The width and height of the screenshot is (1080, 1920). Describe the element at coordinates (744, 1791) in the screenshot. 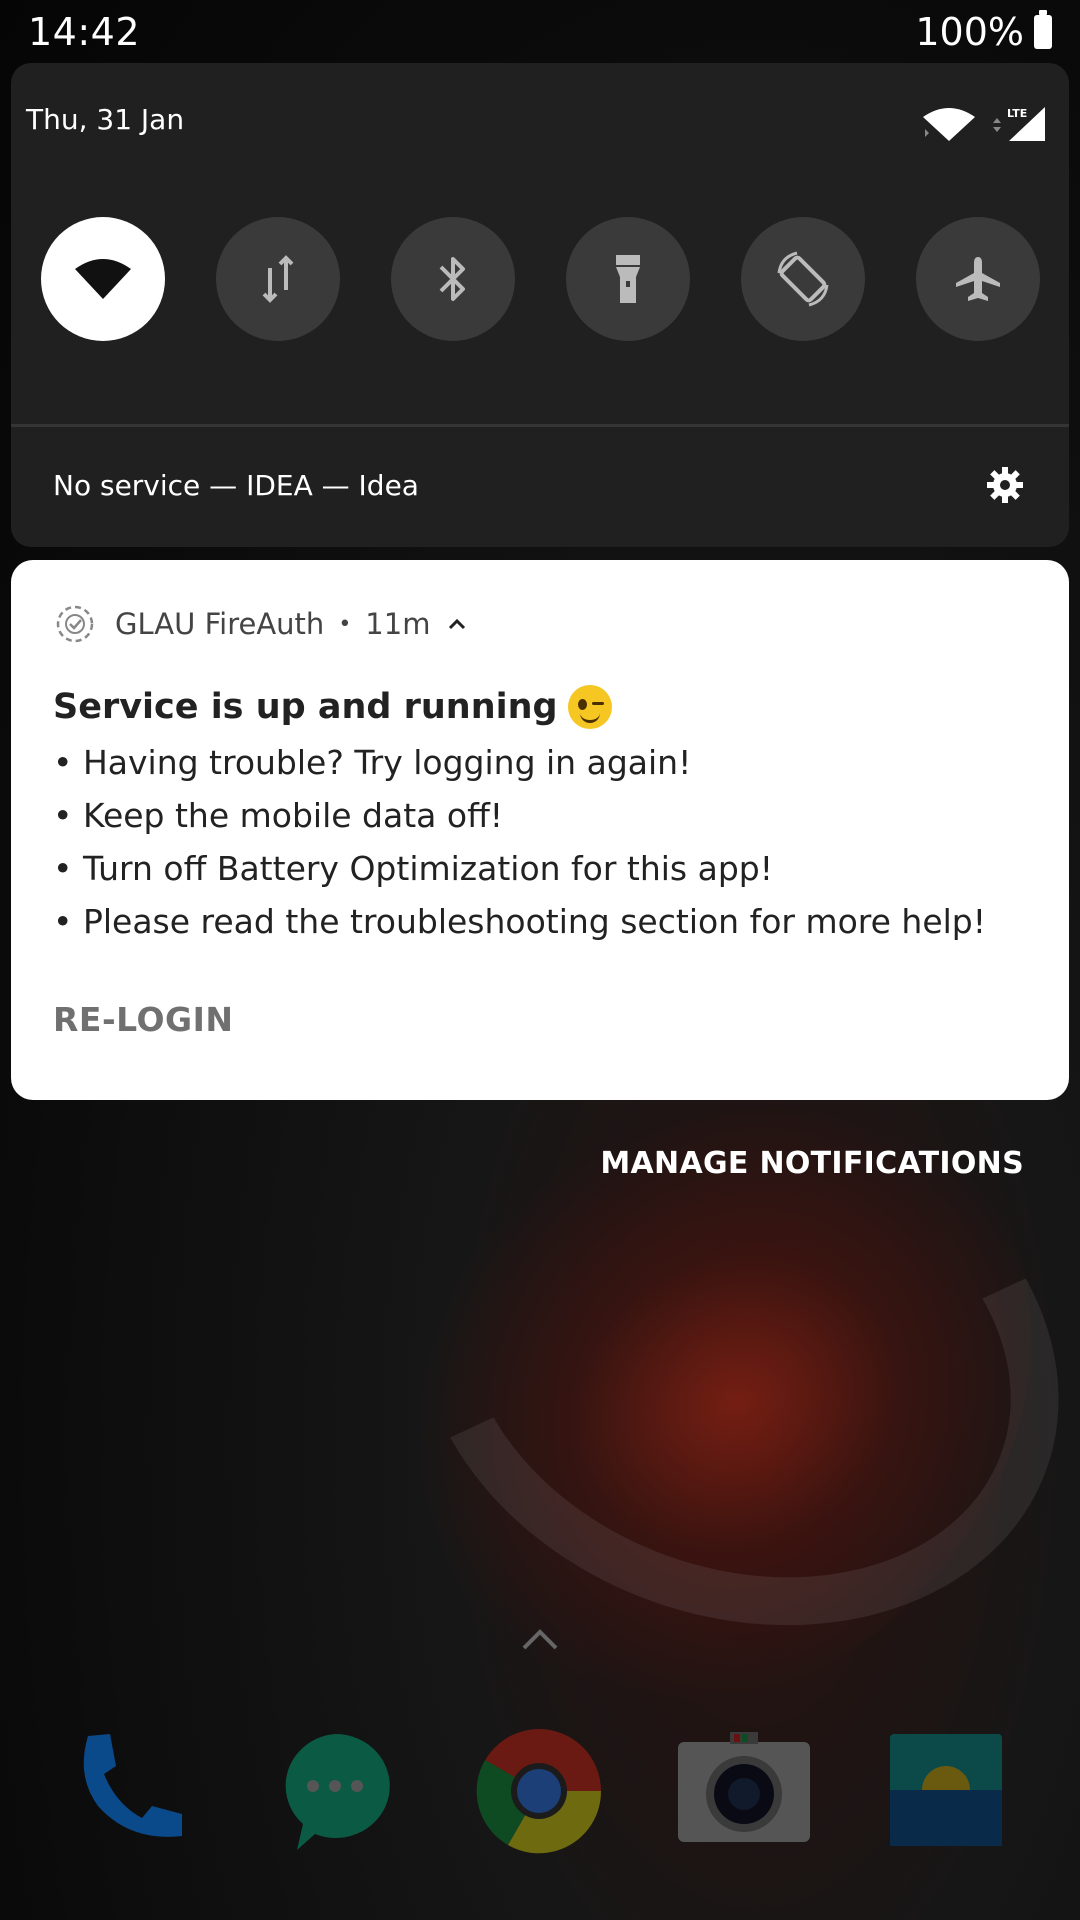

I see `camera-icon` at that location.